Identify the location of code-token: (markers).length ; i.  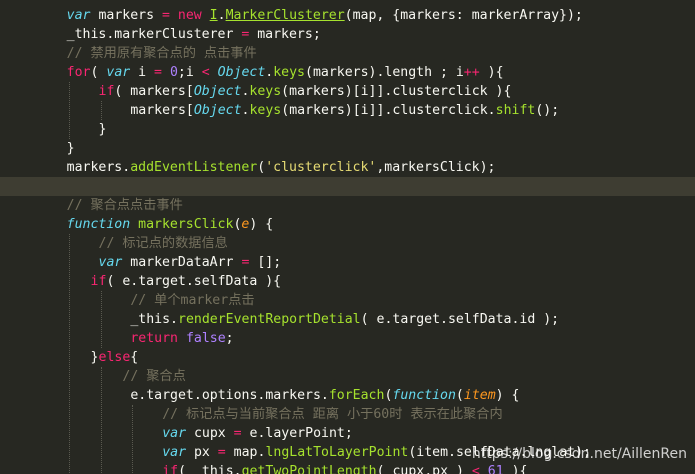
(384, 72).